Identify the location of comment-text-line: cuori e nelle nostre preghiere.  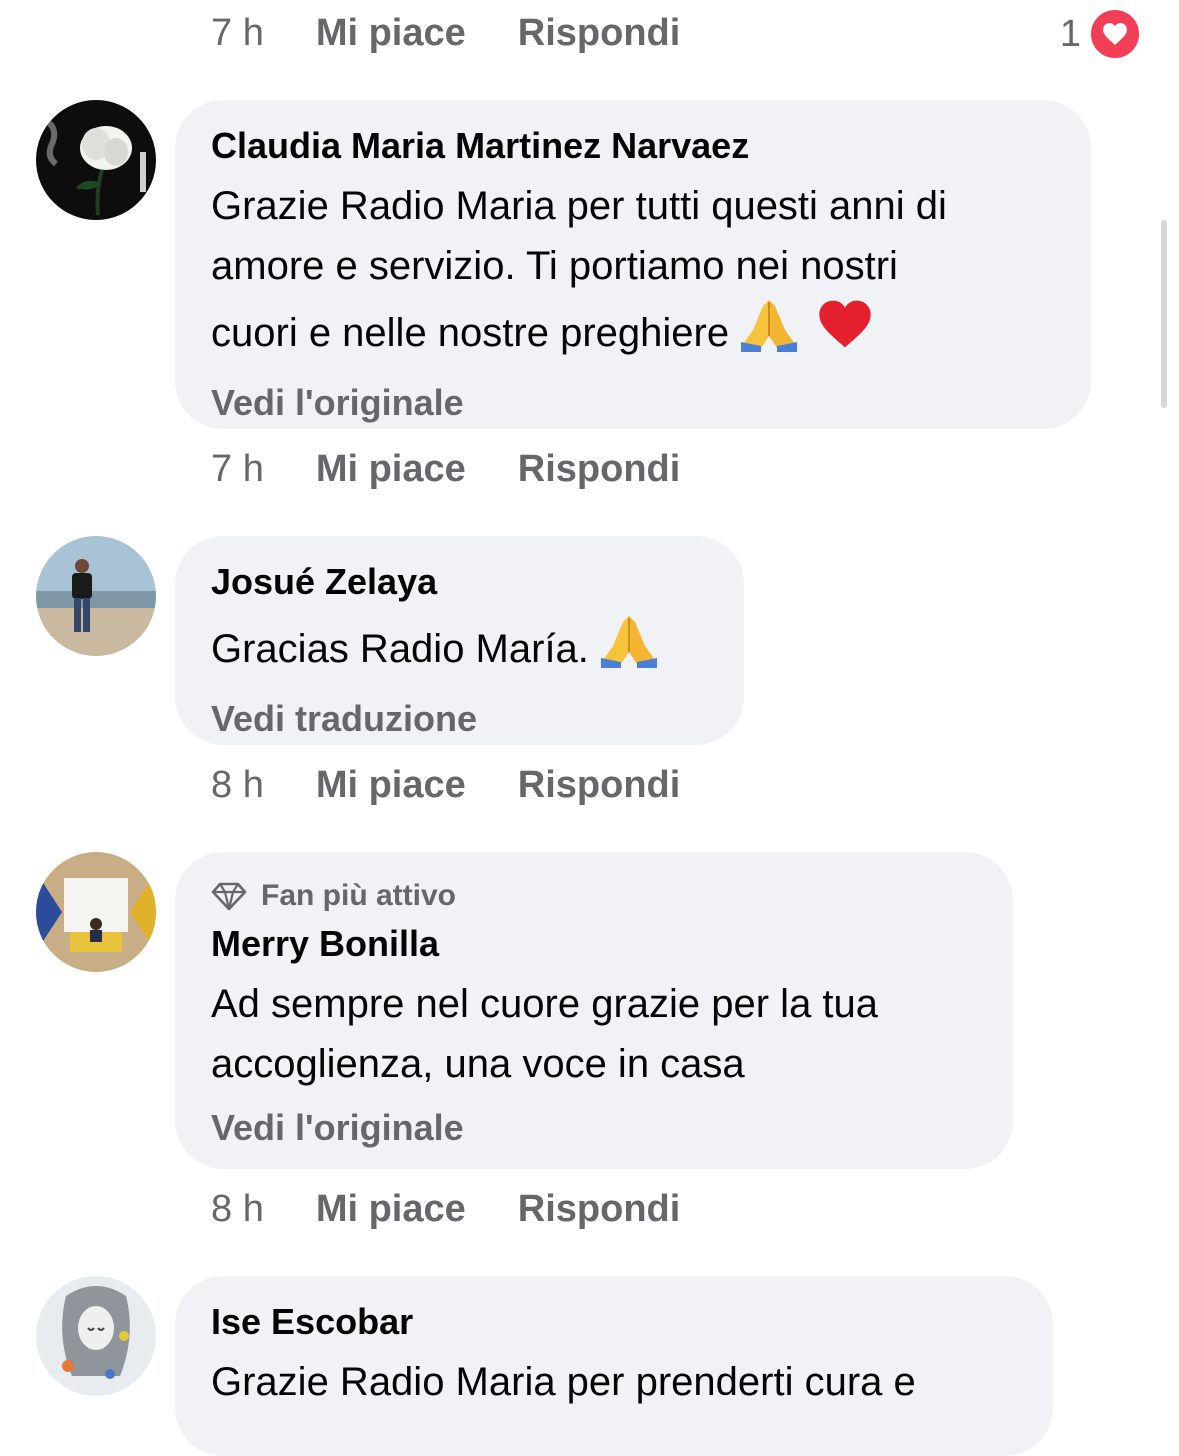
(470, 332).